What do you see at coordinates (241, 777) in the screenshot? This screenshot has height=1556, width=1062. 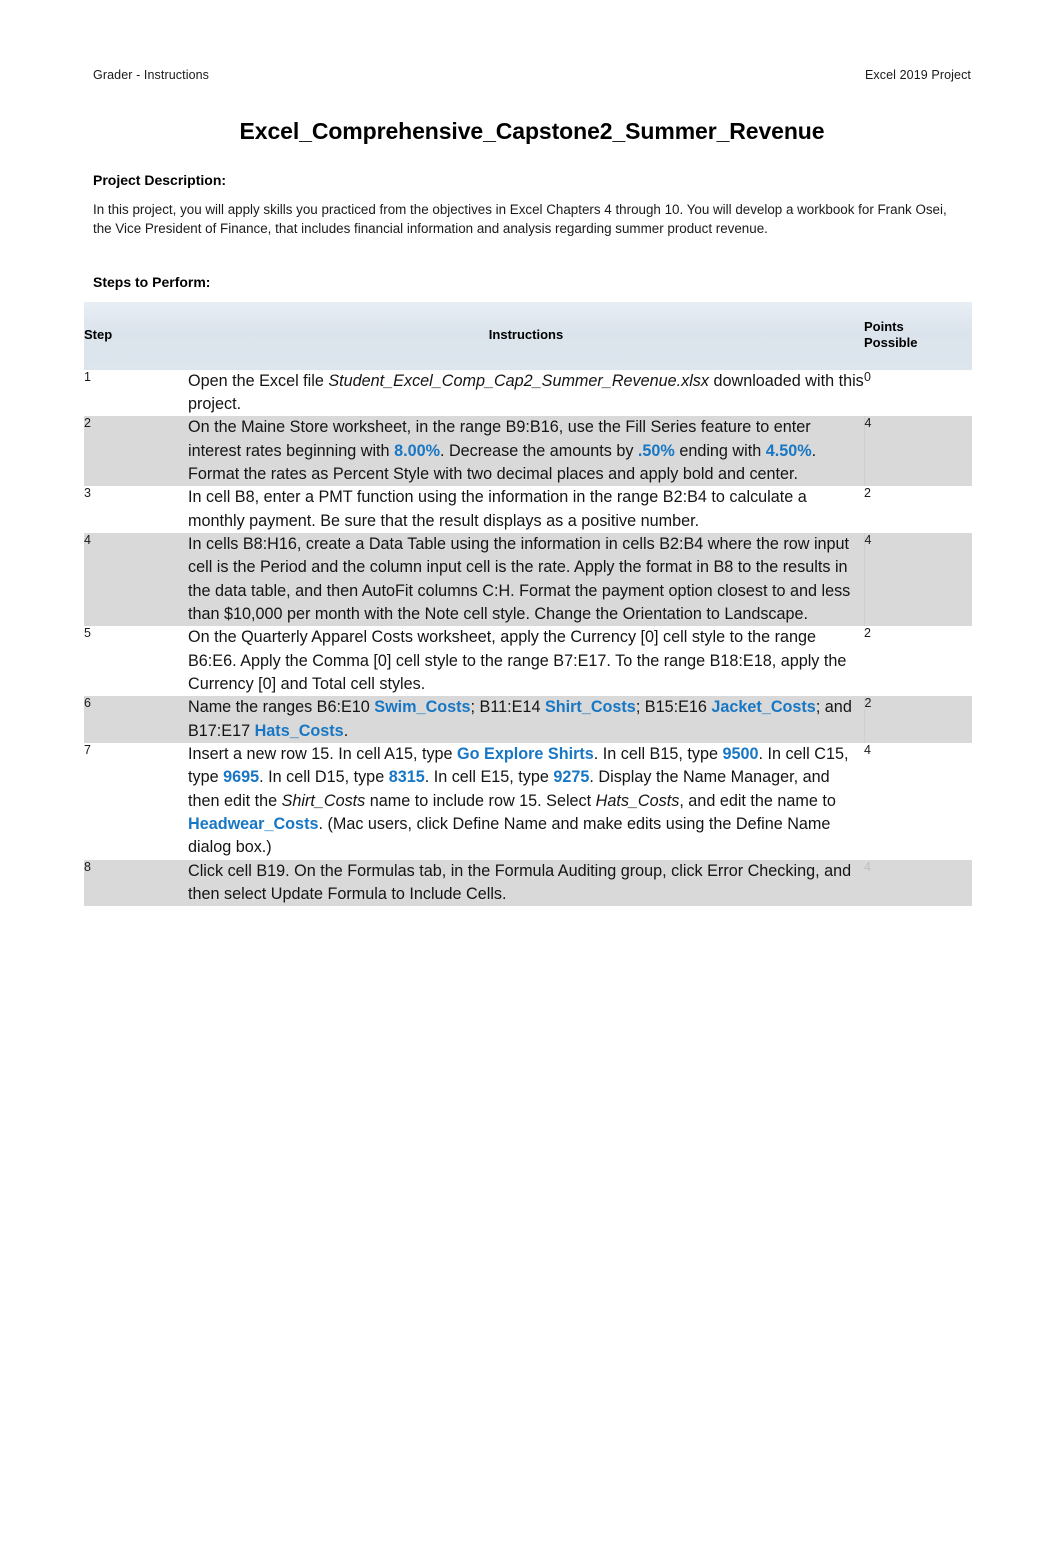 I see `instruction-value: 9695` at bounding box center [241, 777].